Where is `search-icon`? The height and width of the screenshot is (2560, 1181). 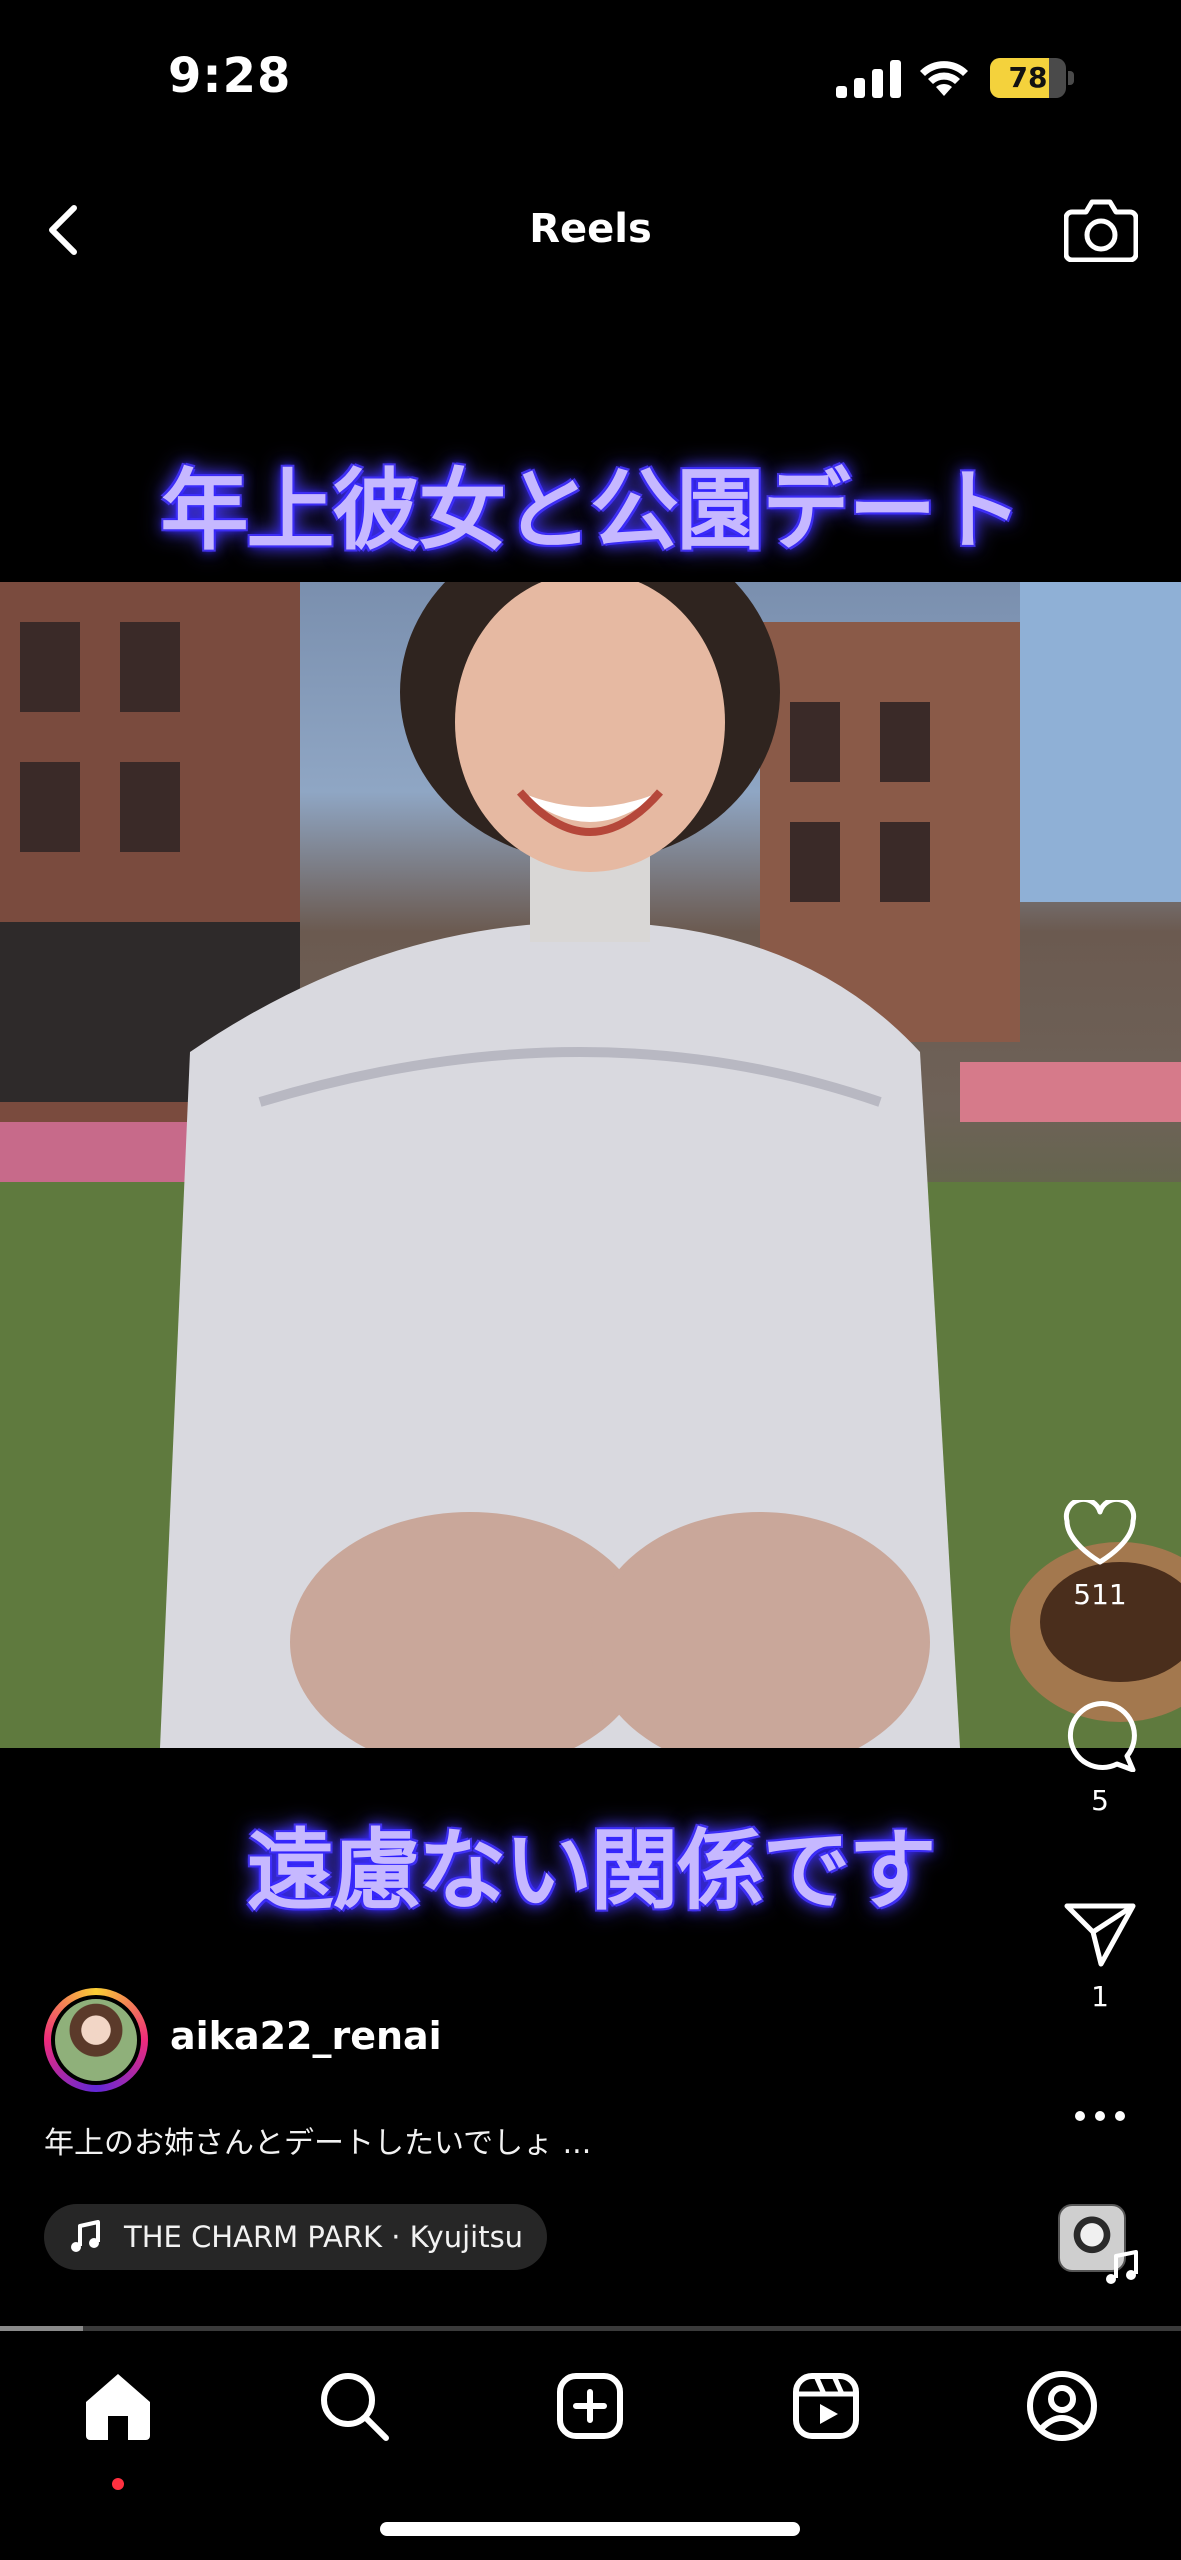
search-icon is located at coordinates (355, 2407).